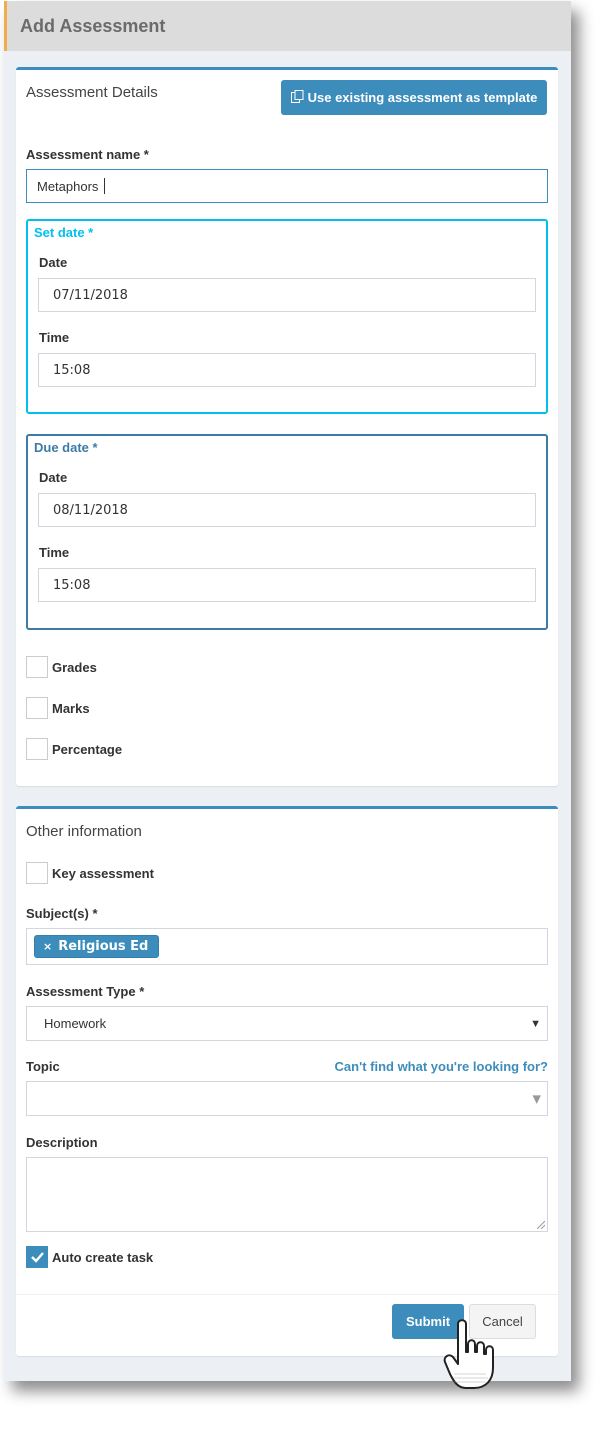 The width and height of the screenshot is (600, 1440). I want to click on auto-create-task-label: Auto create task, so click(103, 1257).